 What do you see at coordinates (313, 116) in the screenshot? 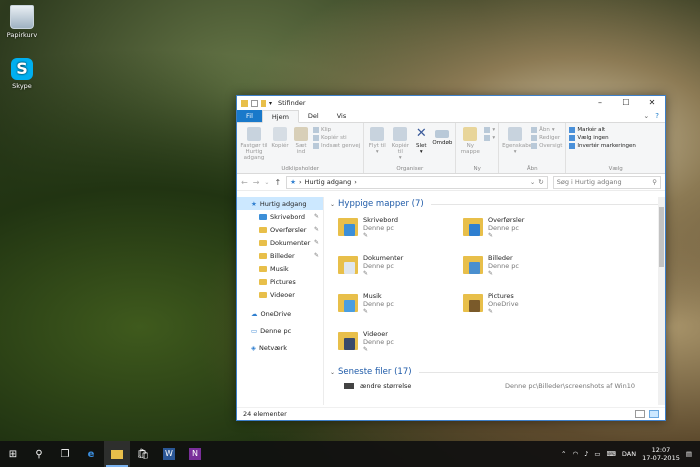
I see `tab-del: Del` at bounding box center [313, 116].